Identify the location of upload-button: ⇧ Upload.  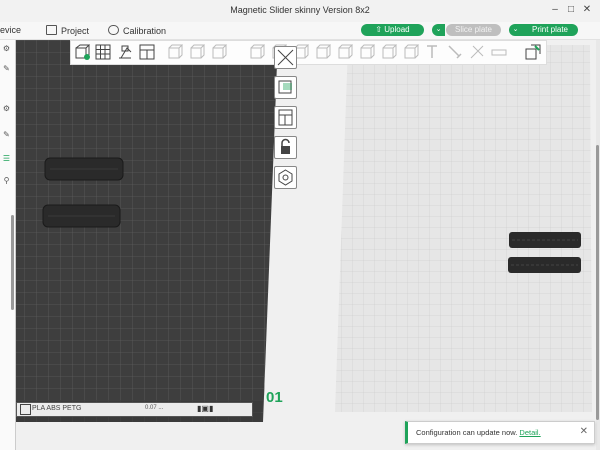
(392, 30).